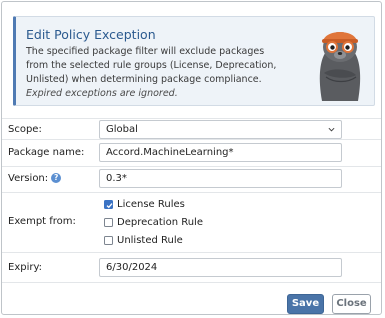 This screenshot has width=385, height=318. What do you see at coordinates (42, 221) in the screenshot?
I see `exempt-from-label: Exempt from:` at bounding box center [42, 221].